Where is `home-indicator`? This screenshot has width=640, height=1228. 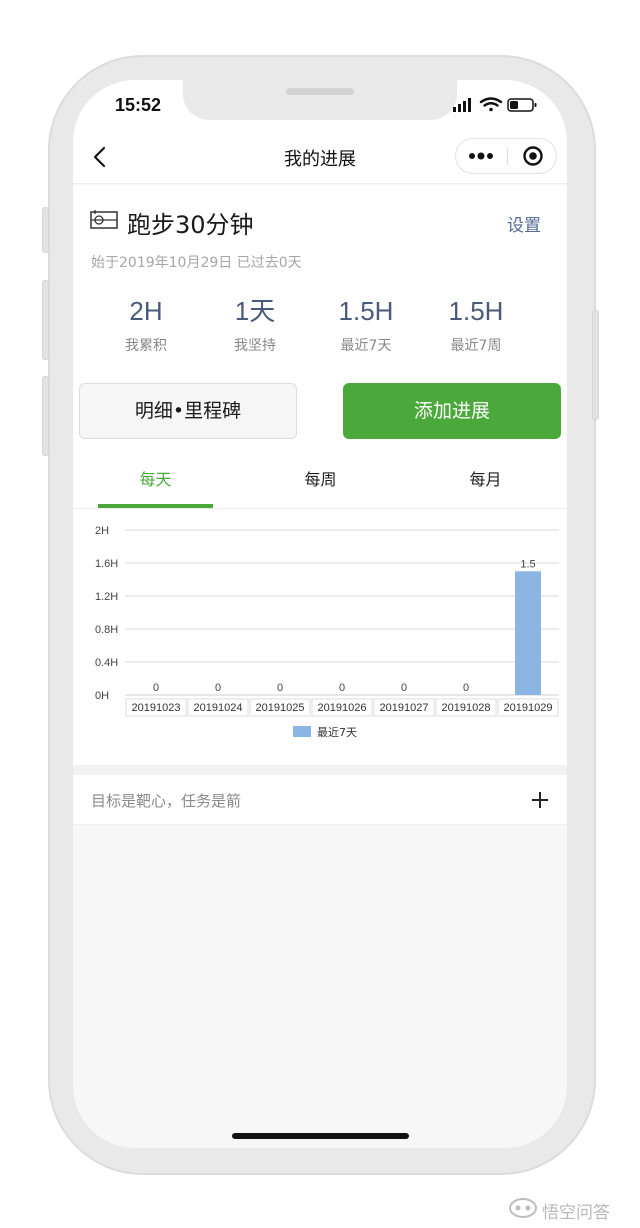
home-indicator is located at coordinates (320, 1136).